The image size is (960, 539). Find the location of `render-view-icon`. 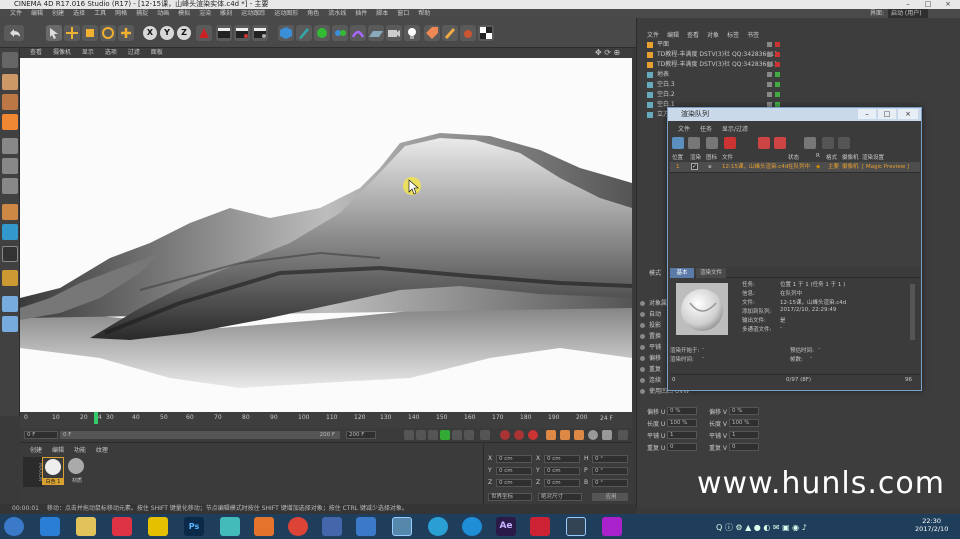

render-view-icon is located at coordinates (224, 33).